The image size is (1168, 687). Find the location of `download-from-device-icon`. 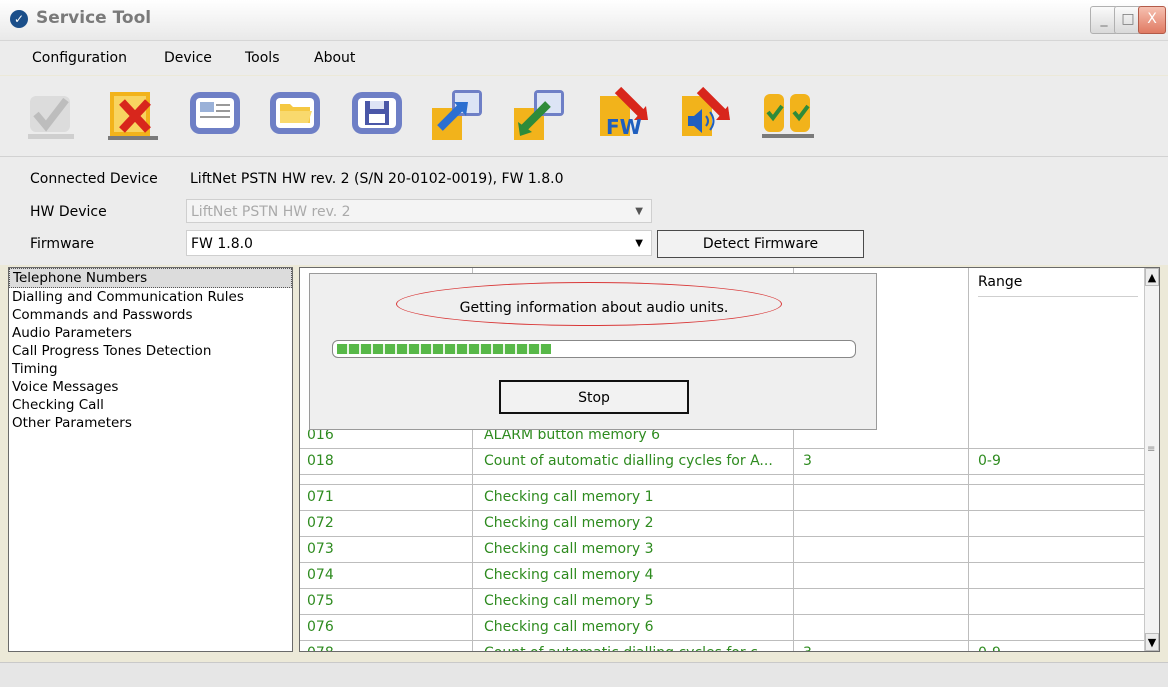

download-from-device-icon is located at coordinates (539, 115).